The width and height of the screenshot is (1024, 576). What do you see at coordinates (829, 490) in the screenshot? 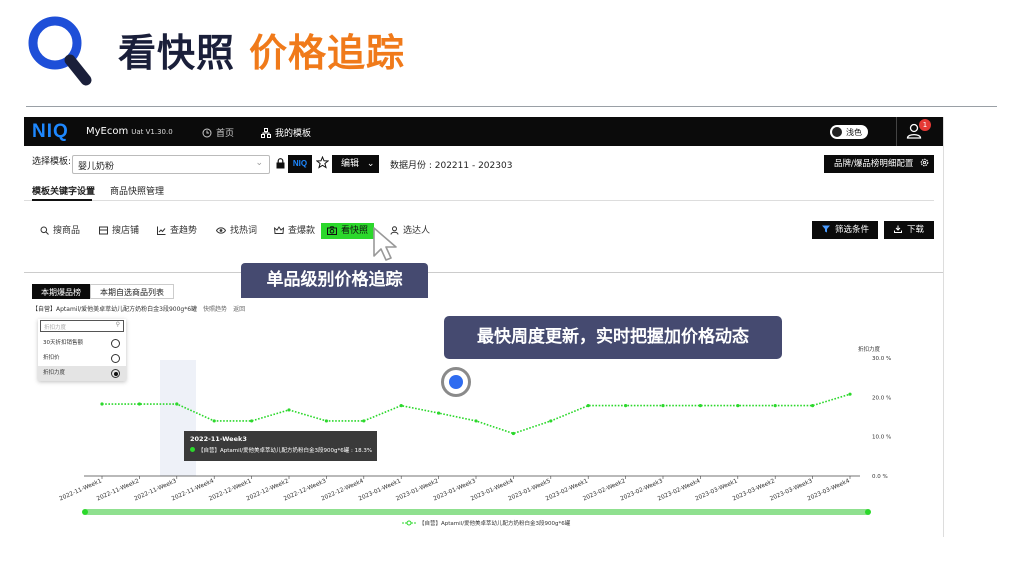
I see `x-tick-label: 2023-03-Week4` at bounding box center [829, 490].